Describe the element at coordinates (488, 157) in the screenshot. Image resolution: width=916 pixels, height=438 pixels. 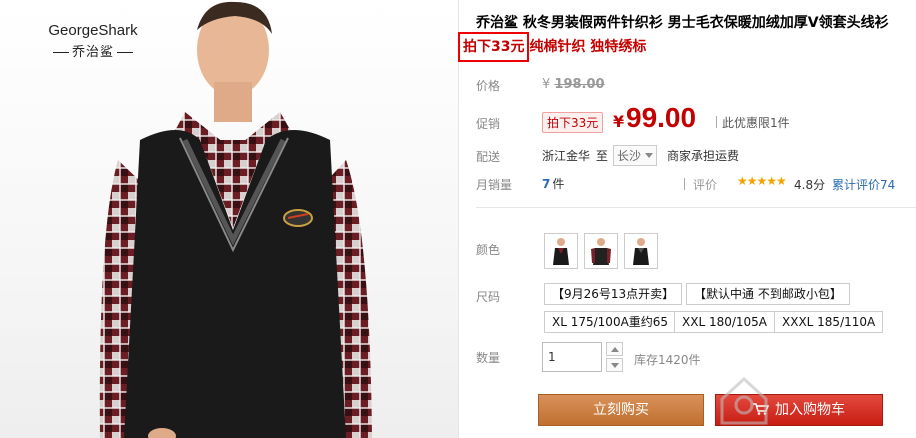
I see `shipping-label: 配送` at that location.